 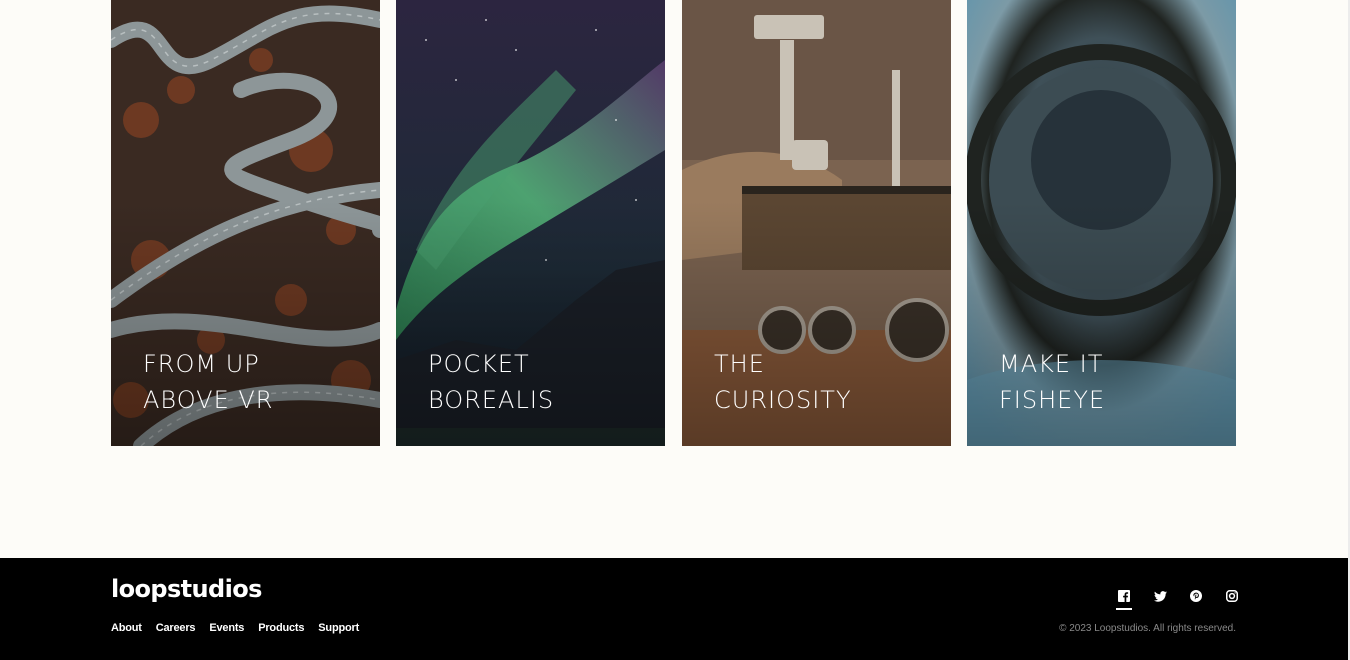 What do you see at coordinates (1051, 364) in the screenshot?
I see `card-title-line: Make it` at bounding box center [1051, 364].